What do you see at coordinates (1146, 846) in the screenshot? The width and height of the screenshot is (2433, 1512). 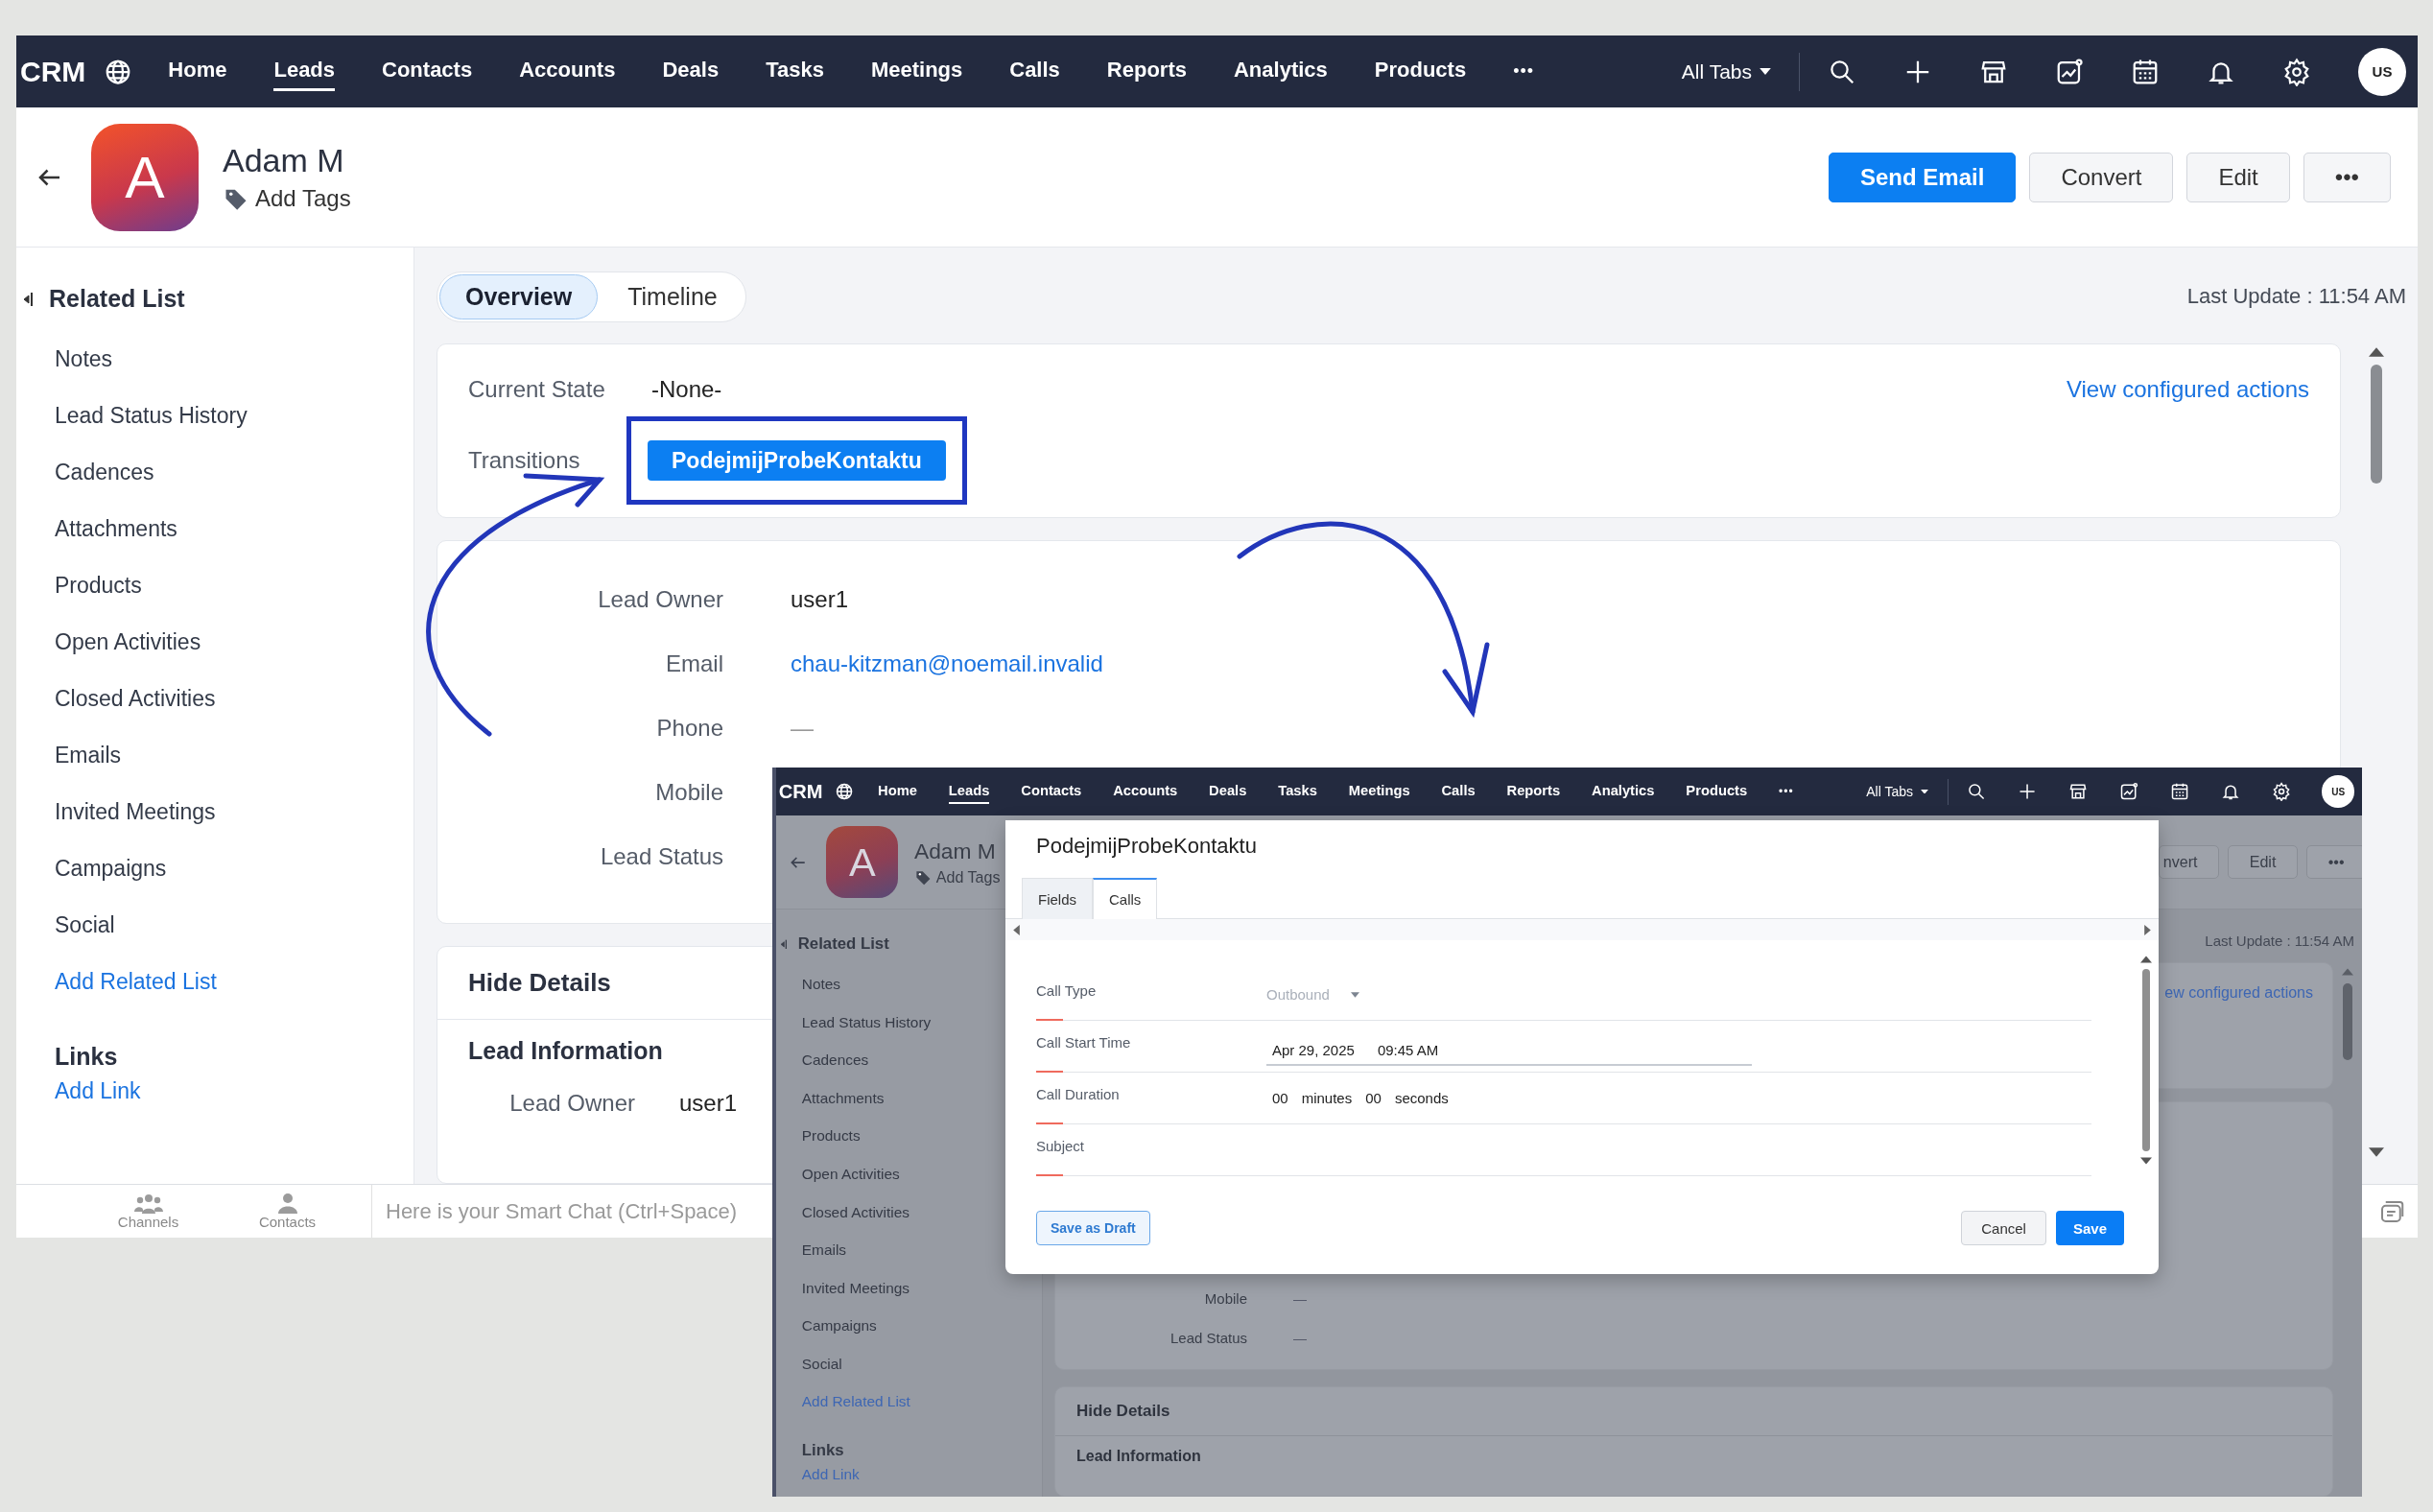 I see `dialog-title: PodejmijProbeKontaktu` at bounding box center [1146, 846].